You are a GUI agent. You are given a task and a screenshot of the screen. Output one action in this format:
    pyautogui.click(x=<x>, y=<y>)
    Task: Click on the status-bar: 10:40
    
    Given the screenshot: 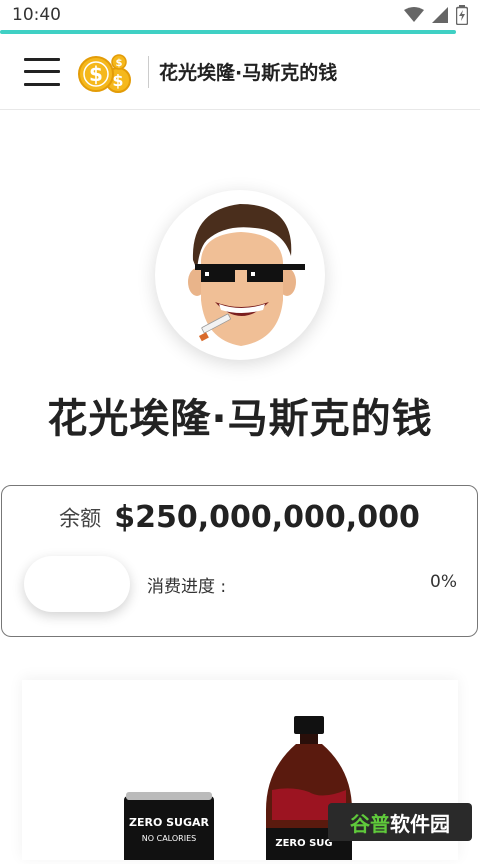 What is the action you would take?
    pyautogui.click(x=240, y=15)
    